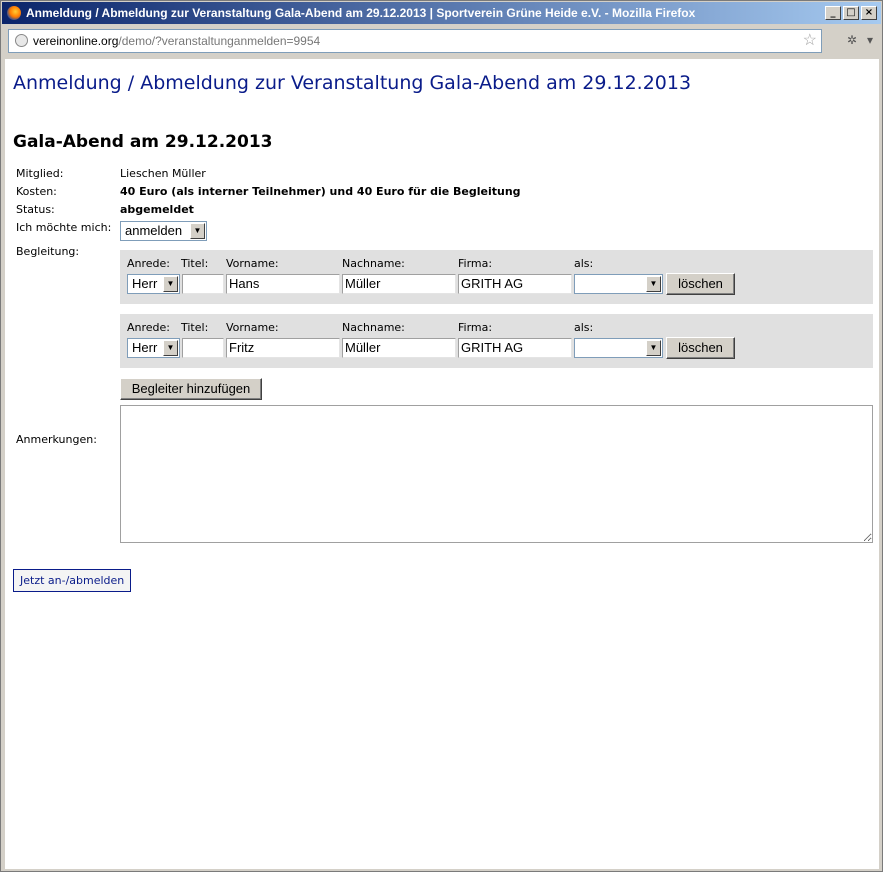 This screenshot has height=872, width=883. What do you see at coordinates (72, 580) in the screenshot?
I see `submit-button: Jetzt an-/abmelden` at bounding box center [72, 580].